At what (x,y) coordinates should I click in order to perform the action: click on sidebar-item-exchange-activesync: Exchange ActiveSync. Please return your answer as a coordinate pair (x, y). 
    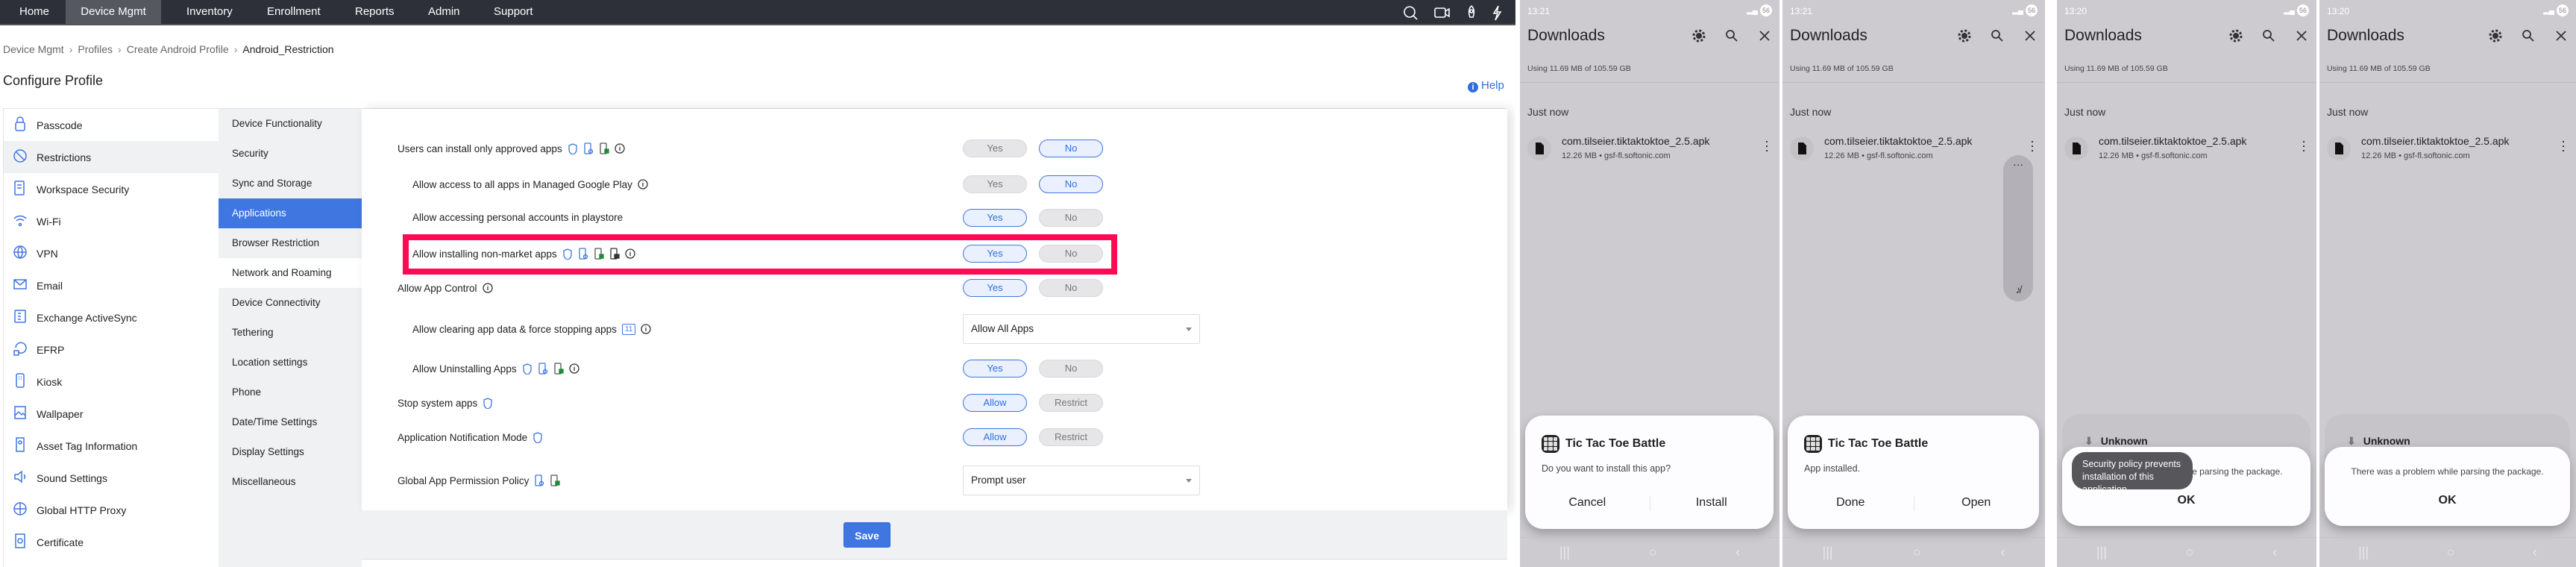
    Looking at the image, I should click on (112, 317).